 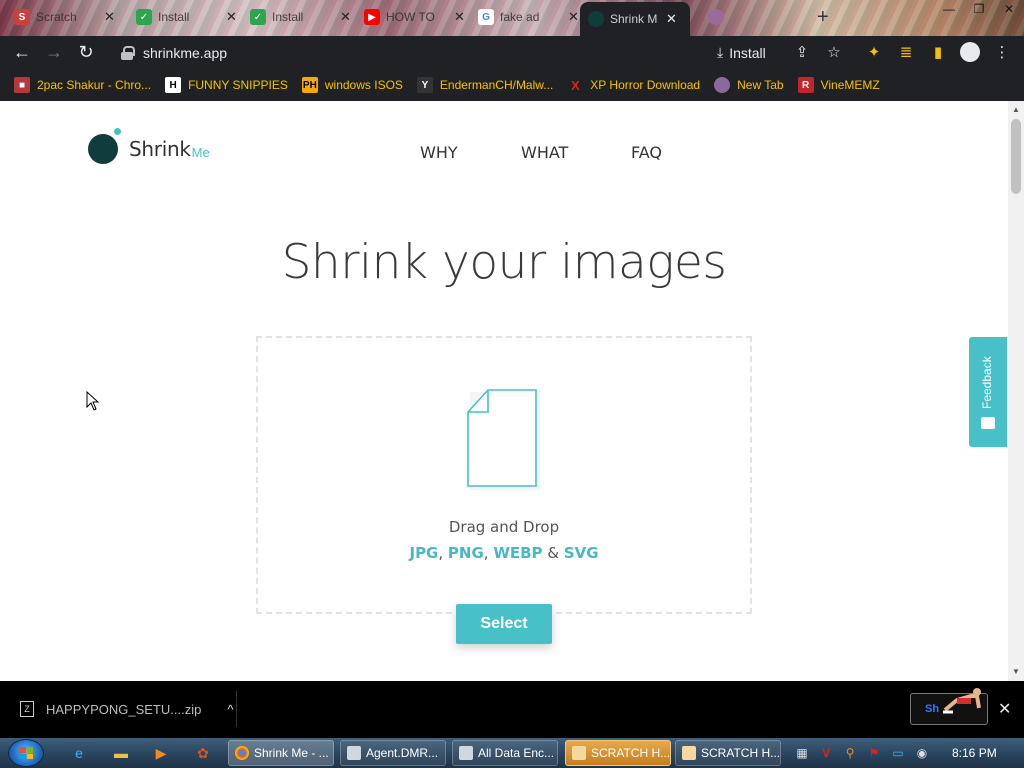 What do you see at coordinates (79, 753) in the screenshot?
I see `internet-explorer-icon: e` at bounding box center [79, 753].